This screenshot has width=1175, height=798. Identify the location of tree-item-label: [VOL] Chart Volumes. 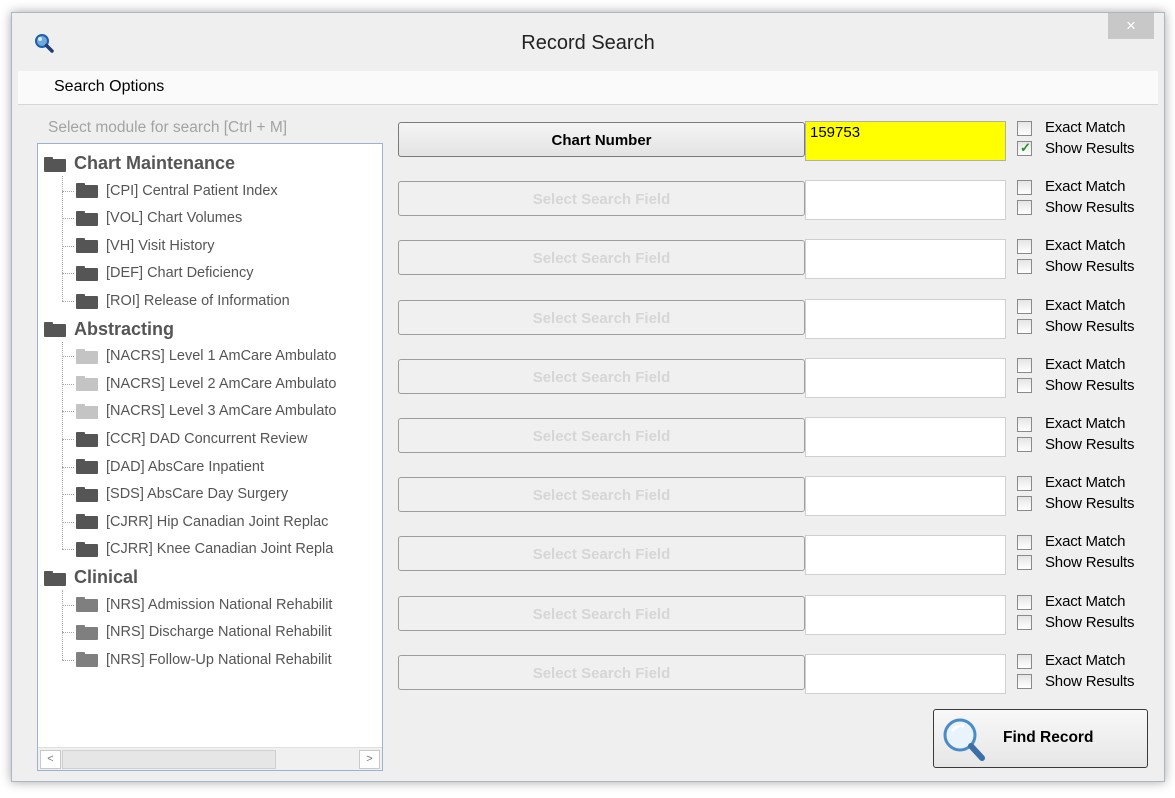
(174, 218).